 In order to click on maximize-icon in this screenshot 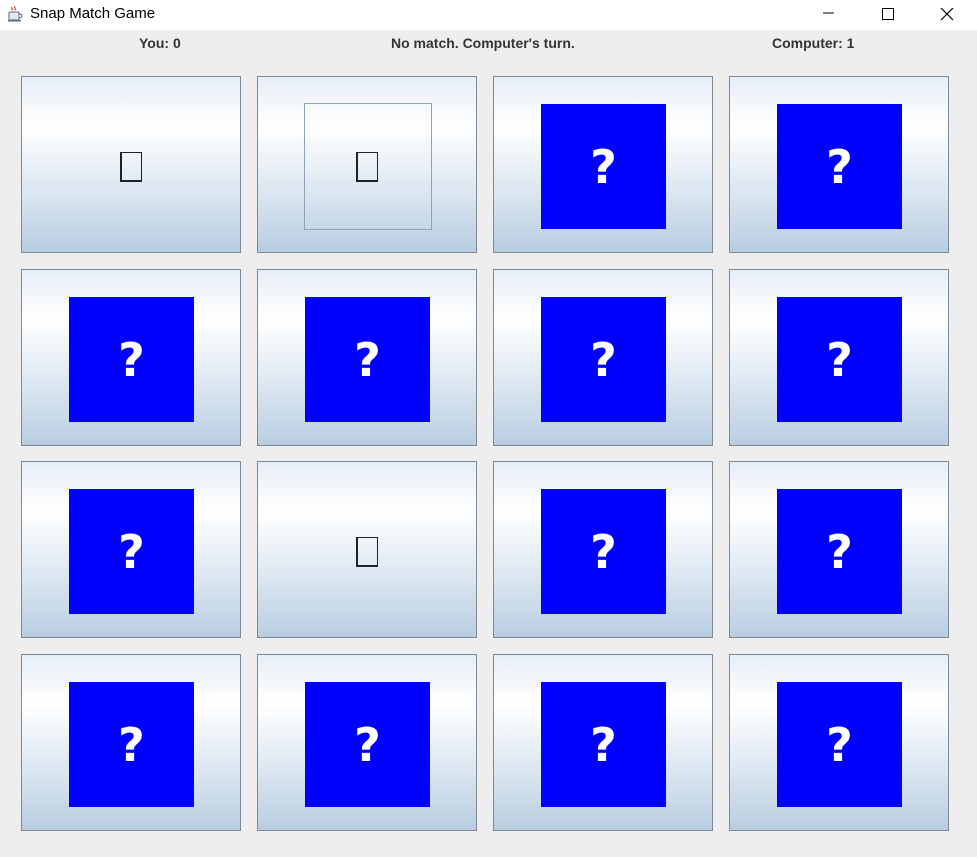, I will do `click(888, 14)`.